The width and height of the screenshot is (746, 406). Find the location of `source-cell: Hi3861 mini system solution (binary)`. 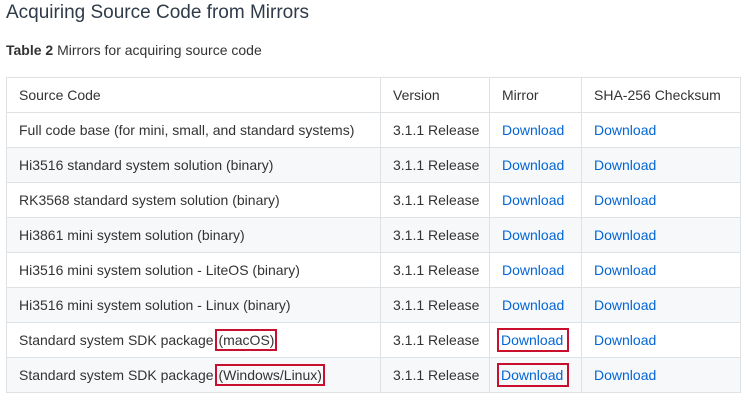

source-cell: Hi3861 mini system solution (binary) is located at coordinates (193, 235).